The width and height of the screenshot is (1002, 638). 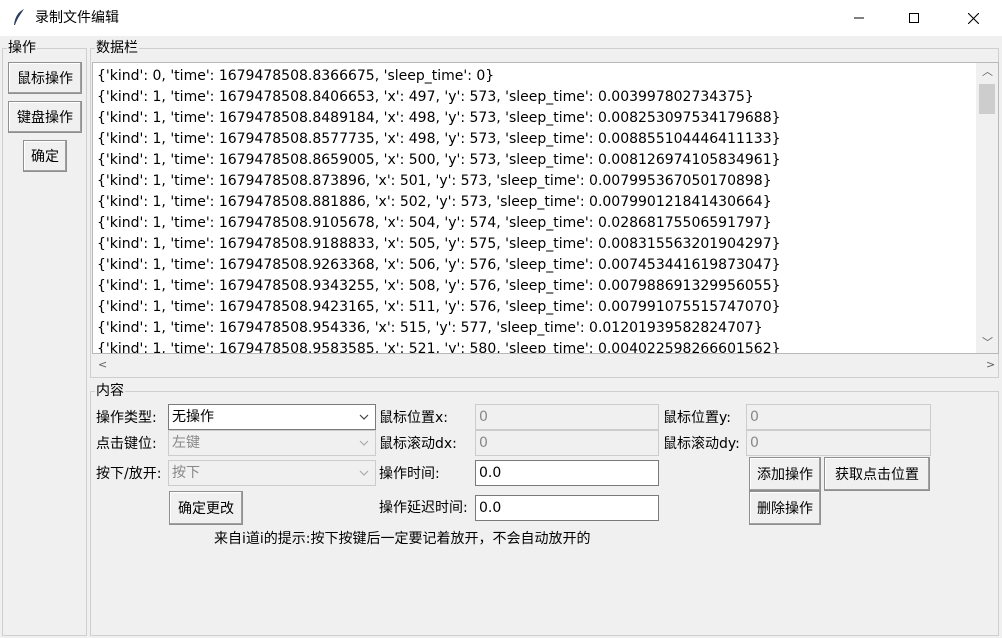 I want to click on scroll-left-icon: <, so click(x=102, y=365).